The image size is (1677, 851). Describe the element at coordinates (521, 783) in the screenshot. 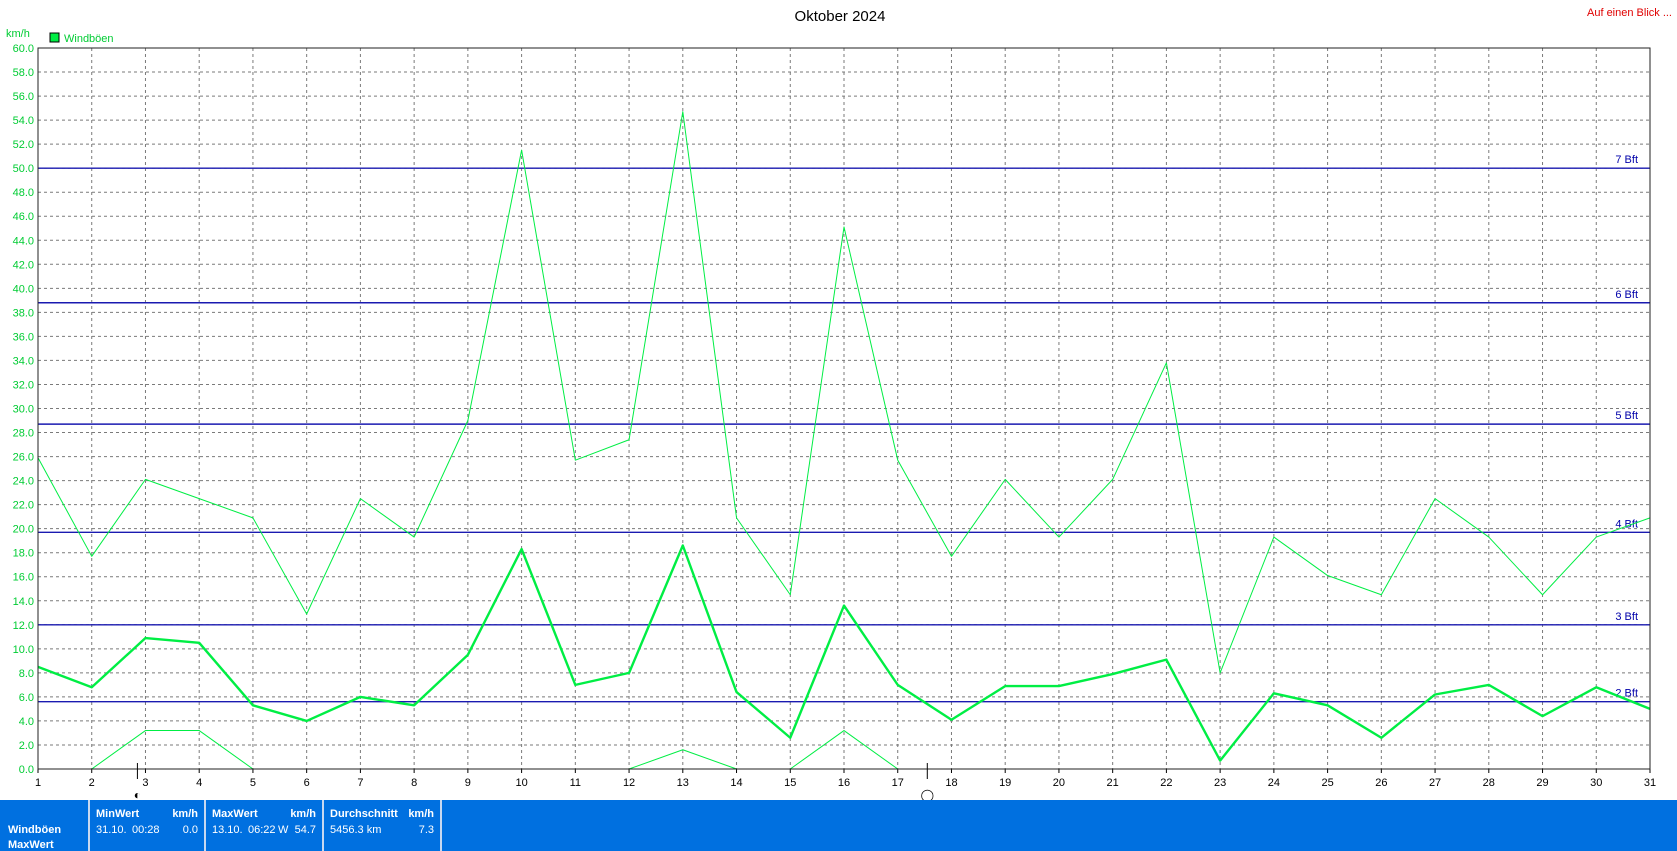

I see `x-tick-label: 10` at that location.